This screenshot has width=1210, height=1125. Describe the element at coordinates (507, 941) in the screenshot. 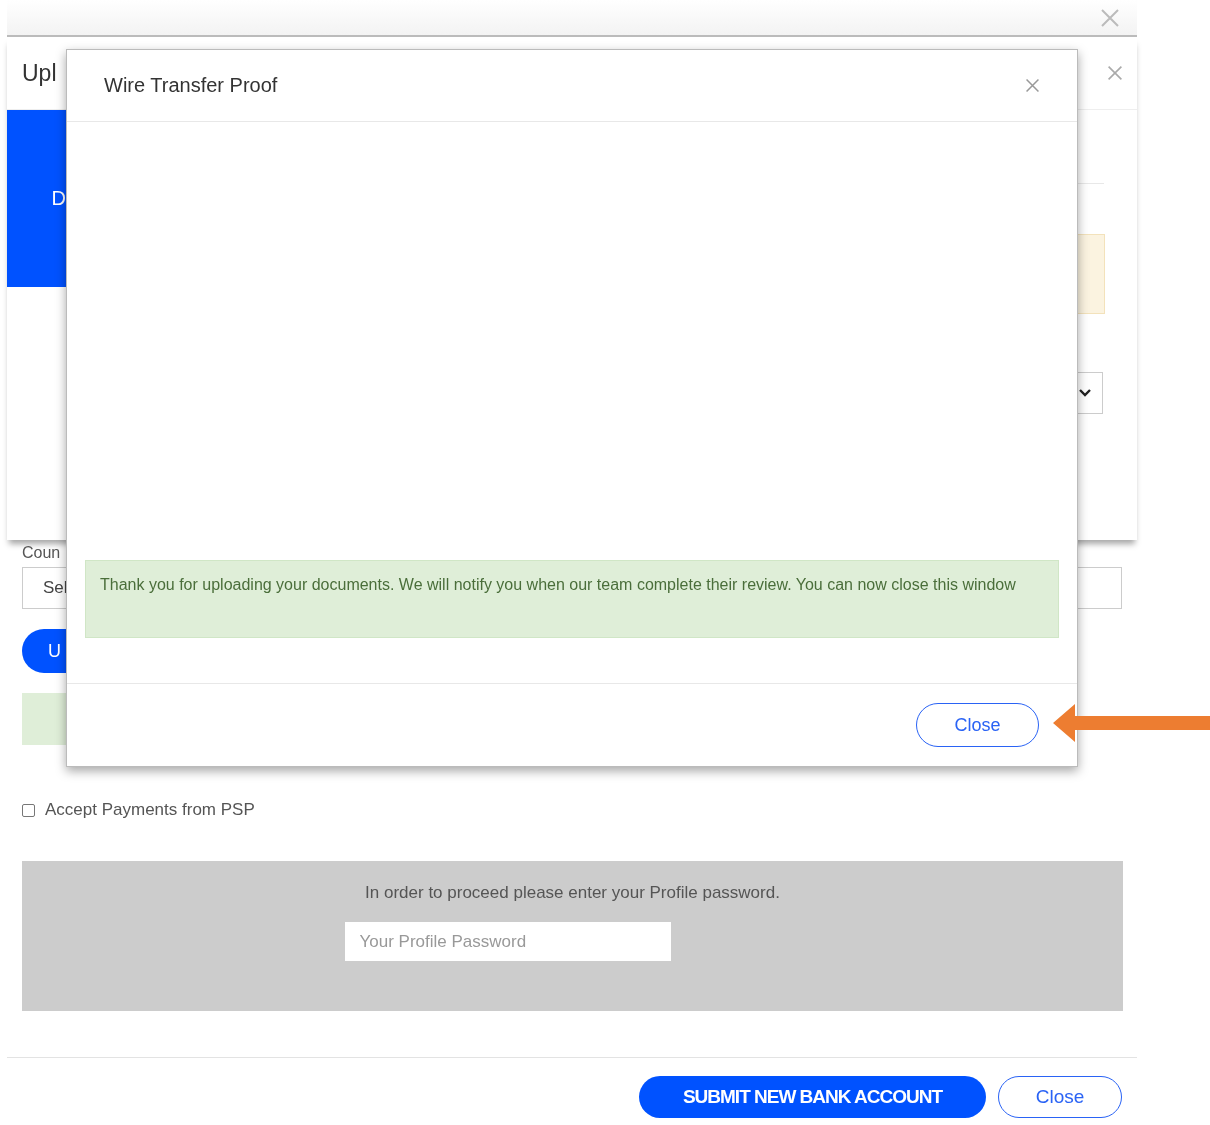

I see `password-field: Your Profile Password` at that location.